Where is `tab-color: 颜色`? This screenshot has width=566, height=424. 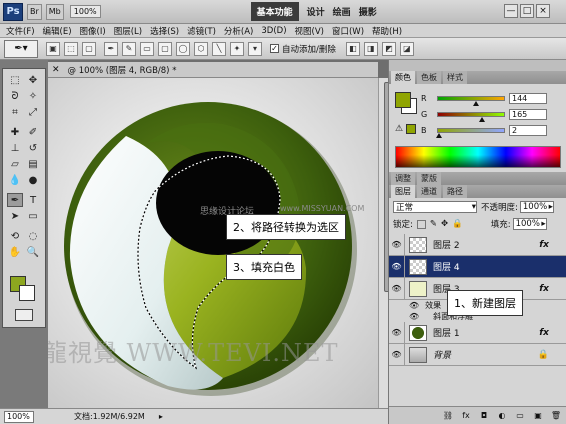 tab-color: 颜色 is located at coordinates (403, 77).